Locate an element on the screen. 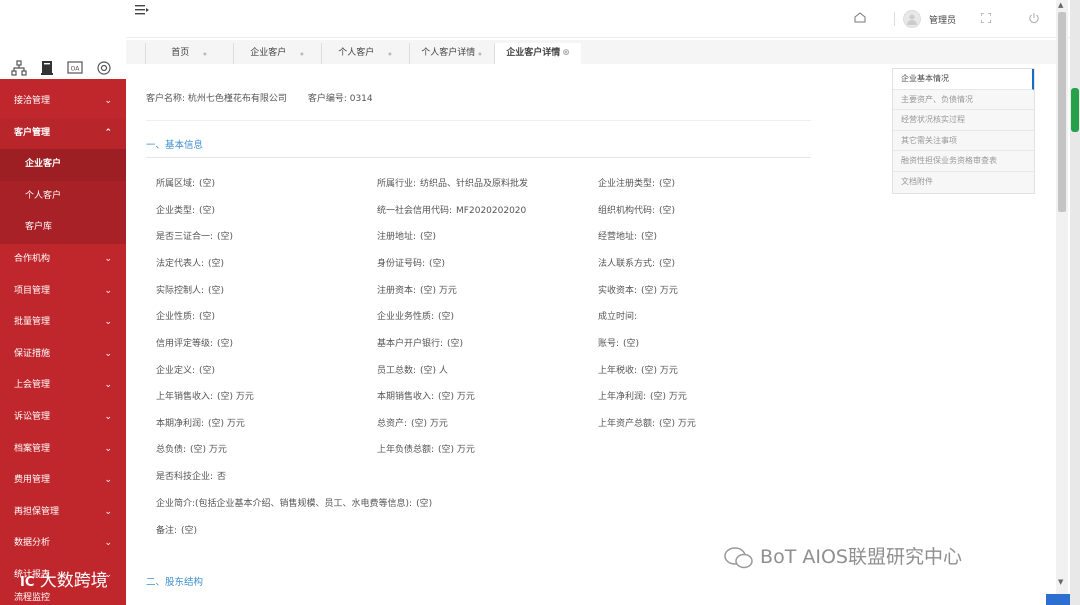 The height and width of the screenshot is (605, 1080). scroll-up-icon: ▲ is located at coordinates (1060, 5).